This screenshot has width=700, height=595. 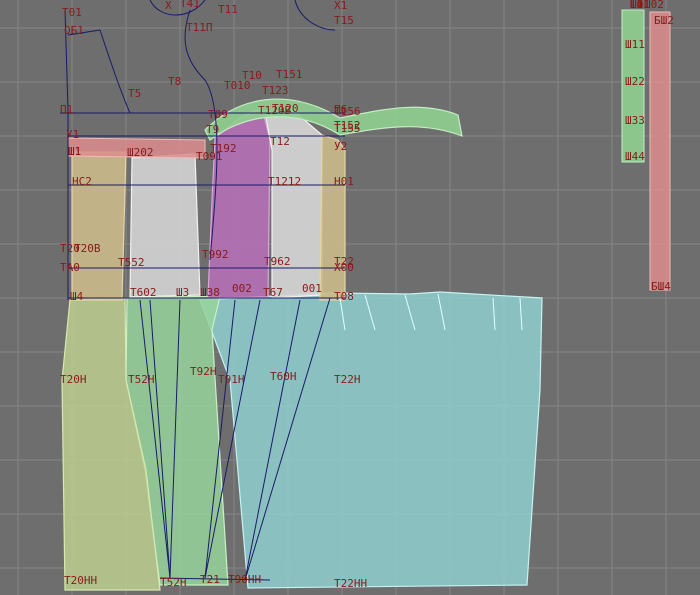 What do you see at coordinates (340, 6) in the screenshot?
I see `point-label: Х1` at bounding box center [340, 6].